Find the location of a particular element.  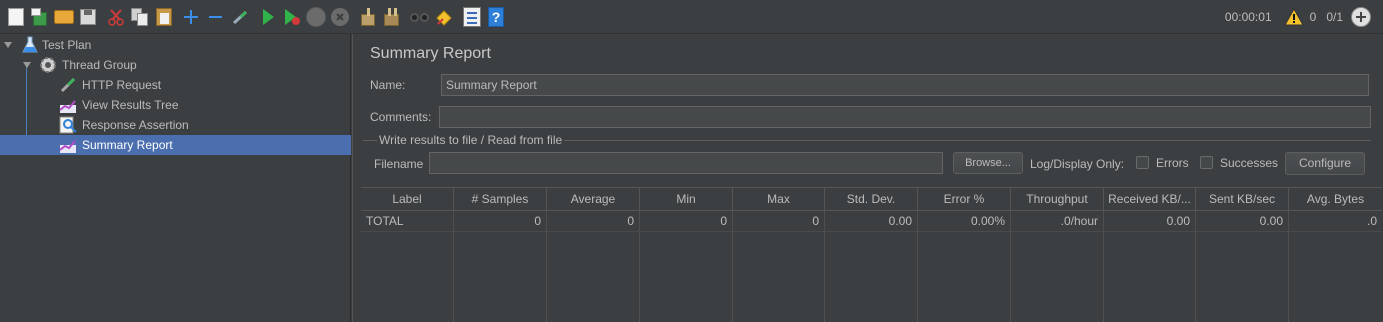

tree-node-http-request: HTTP Request is located at coordinates (175, 85).